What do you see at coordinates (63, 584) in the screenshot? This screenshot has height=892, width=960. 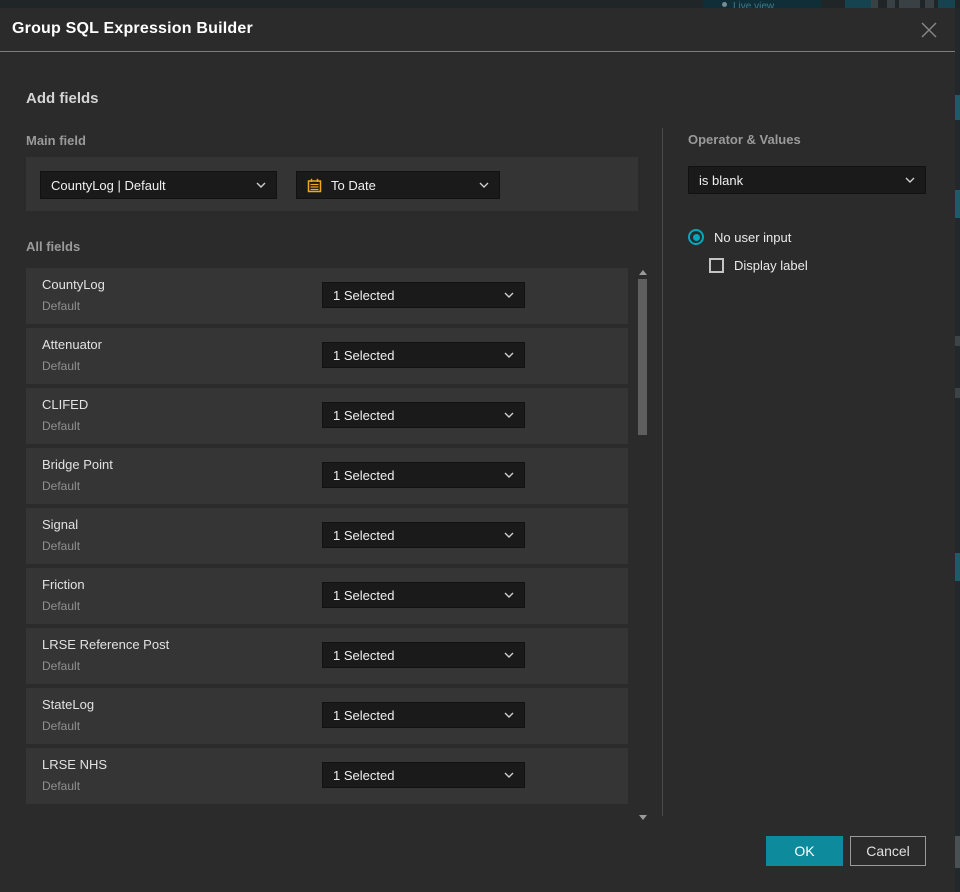 I see `field-name: Friction` at bounding box center [63, 584].